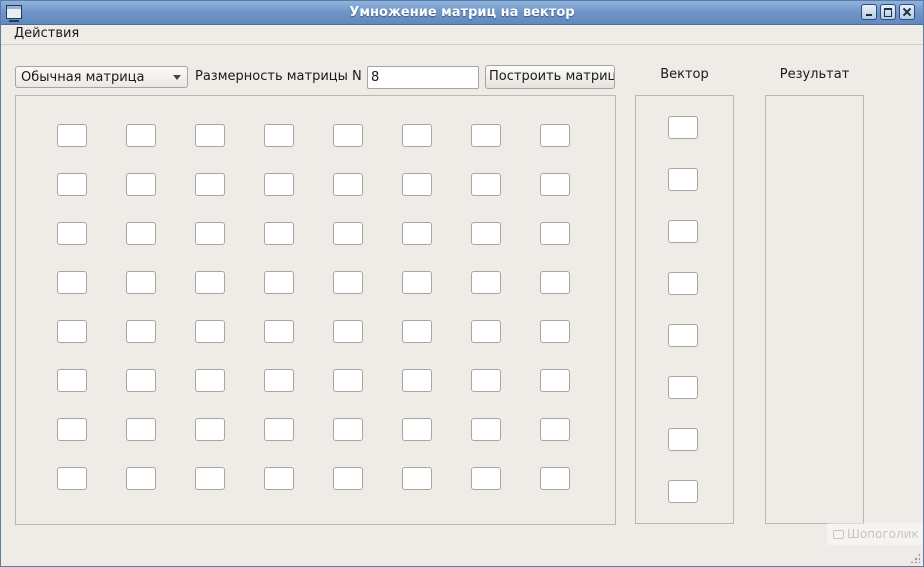 The height and width of the screenshot is (567, 924). I want to click on title-bar: Умножение матриц на вектор, so click(462, 13).